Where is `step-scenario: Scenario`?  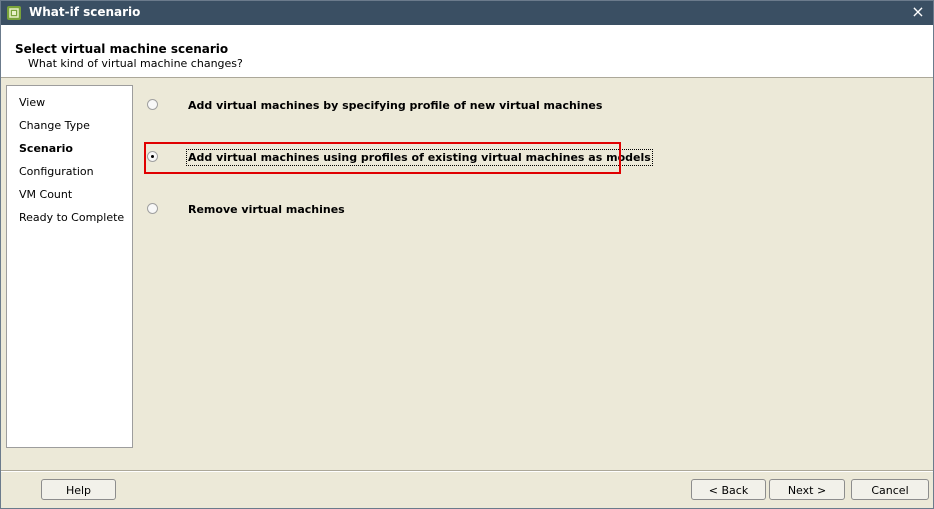 step-scenario: Scenario is located at coordinates (46, 148).